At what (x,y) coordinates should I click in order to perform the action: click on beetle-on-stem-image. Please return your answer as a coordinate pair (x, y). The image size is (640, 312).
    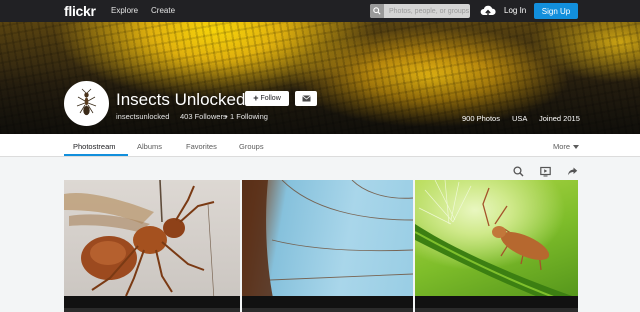
    Looking at the image, I should click on (496, 246).